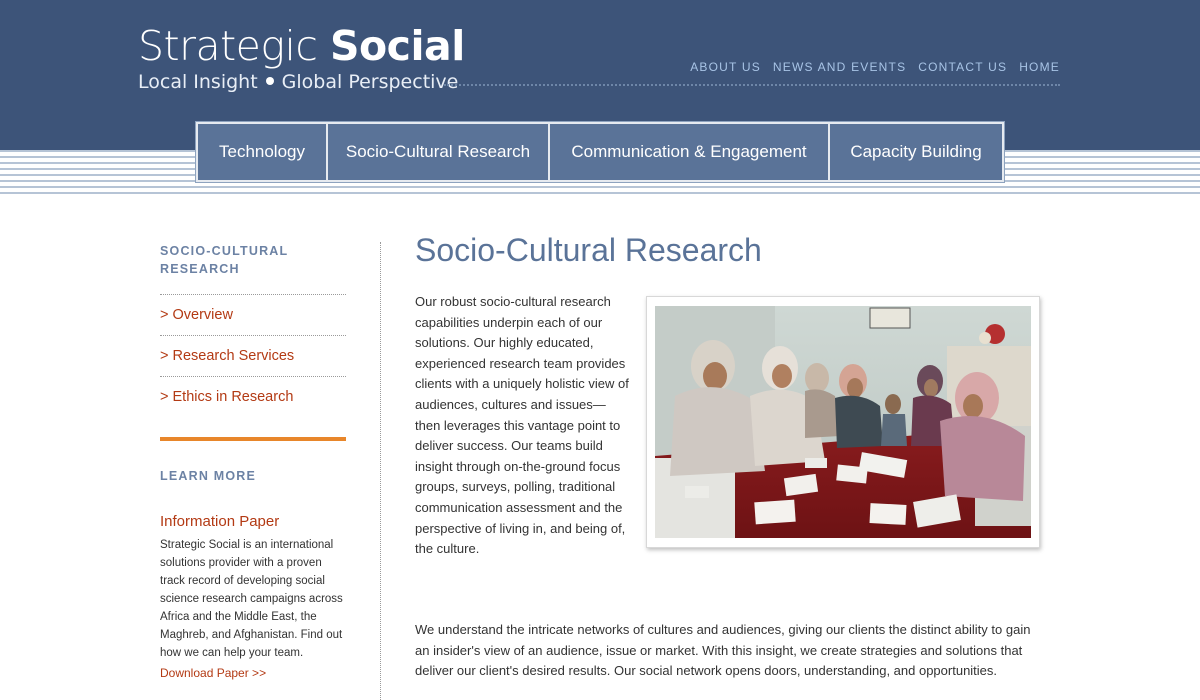 The height and width of the screenshot is (700, 1200). Describe the element at coordinates (439, 152) in the screenshot. I see `tab-socio-cultural-research: Socio-Cultural Research` at that location.